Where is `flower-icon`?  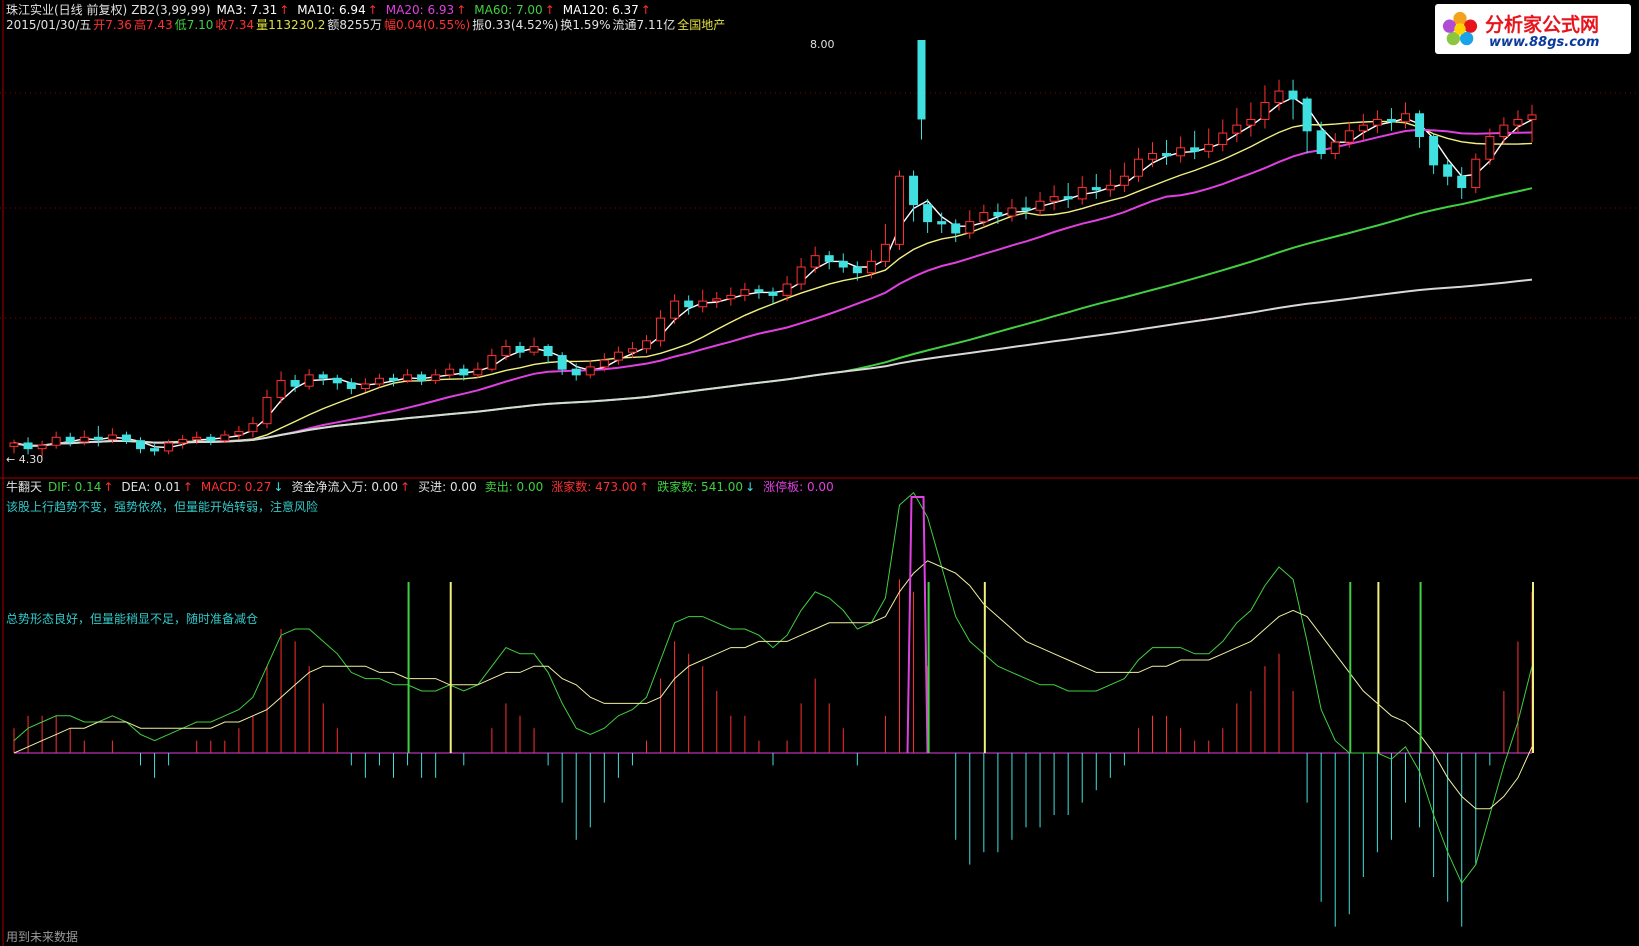
flower-icon is located at coordinates (1460, 28).